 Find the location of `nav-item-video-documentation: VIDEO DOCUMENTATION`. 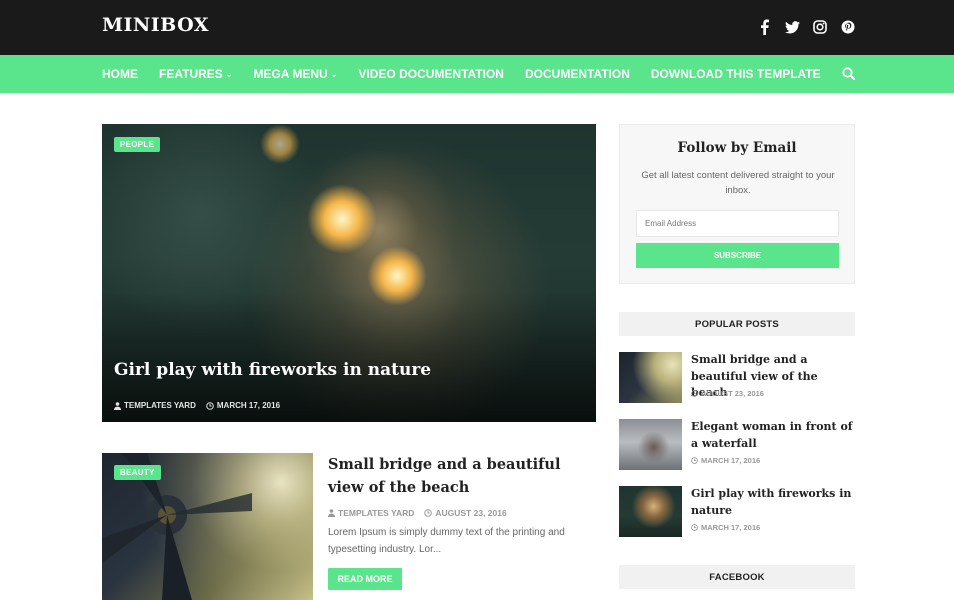

nav-item-video-documentation: VIDEO DOCUMENTATION is located at coordinates (431, 74).